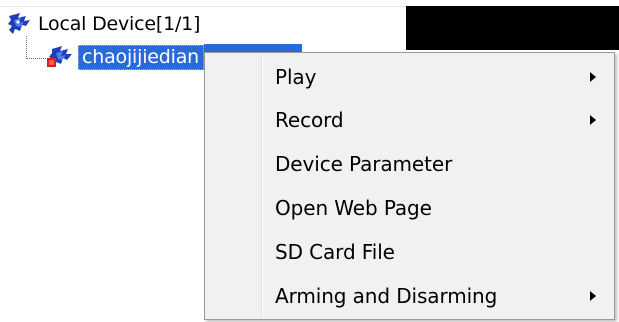  What do you see at coordinates (408, 120) in the screenshot?
I see `menu-item-record: Record` at bounding box center [408, 120].